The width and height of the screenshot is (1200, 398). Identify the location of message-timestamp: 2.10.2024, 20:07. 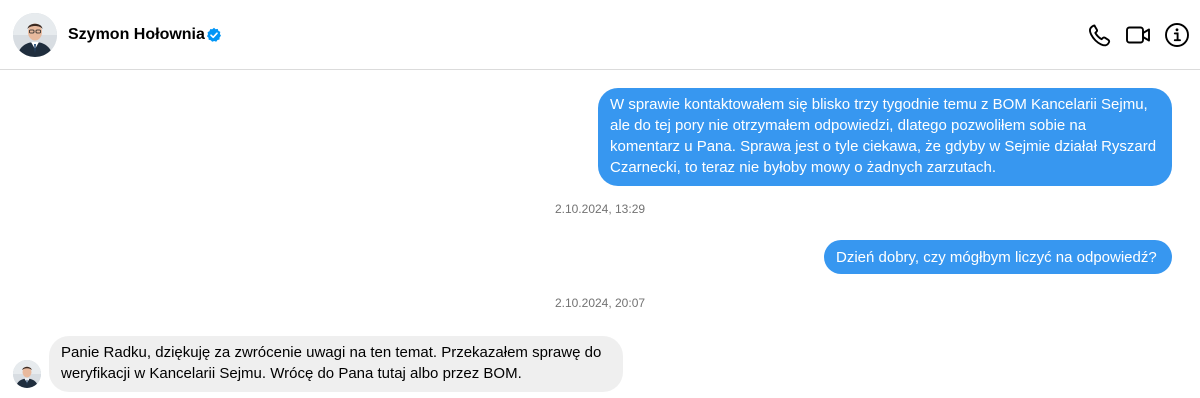
(600, 303).